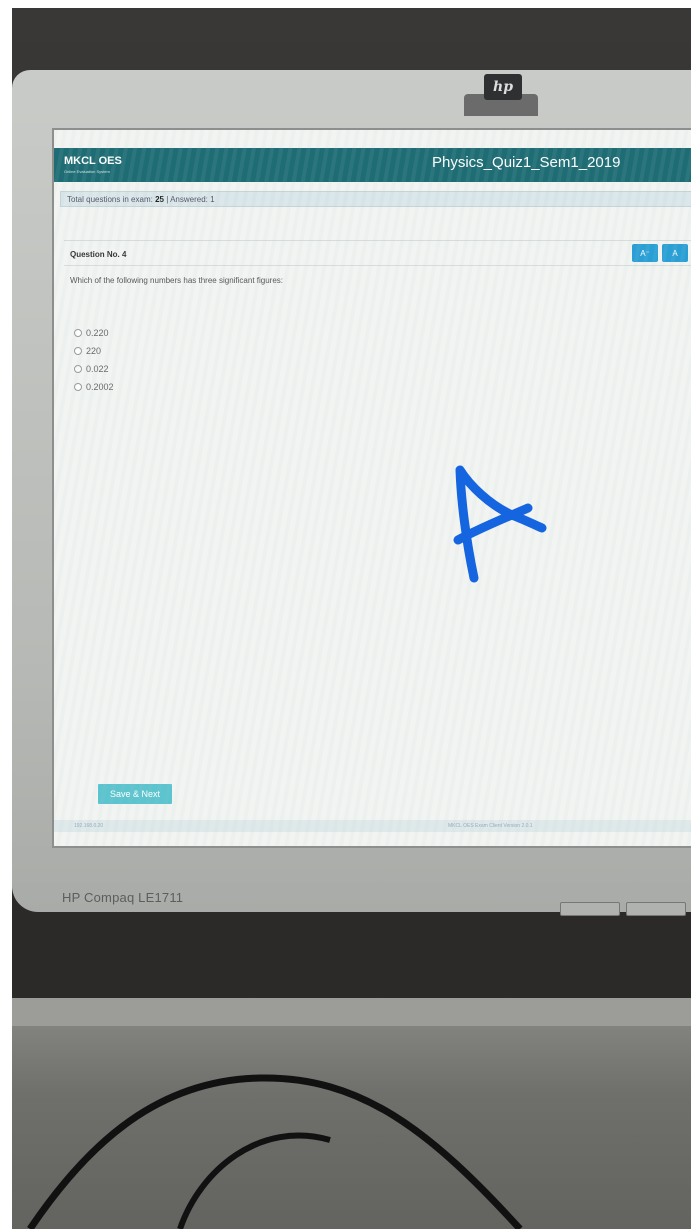 The height and width of the screenshot is (1229, 691). I want to click on option-2: 220, so click(94, 351).